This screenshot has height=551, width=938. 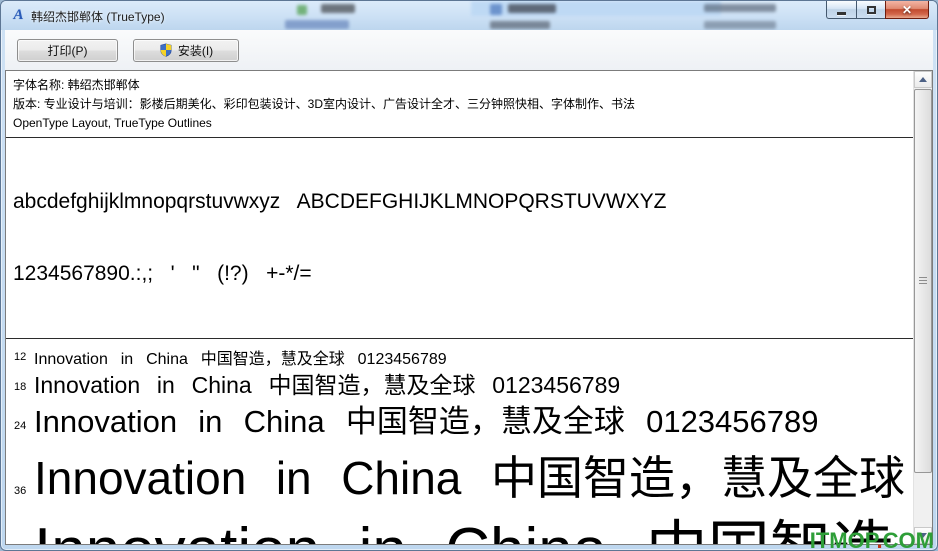 I want to click on size-label: 36, so click(x=20, y=491).